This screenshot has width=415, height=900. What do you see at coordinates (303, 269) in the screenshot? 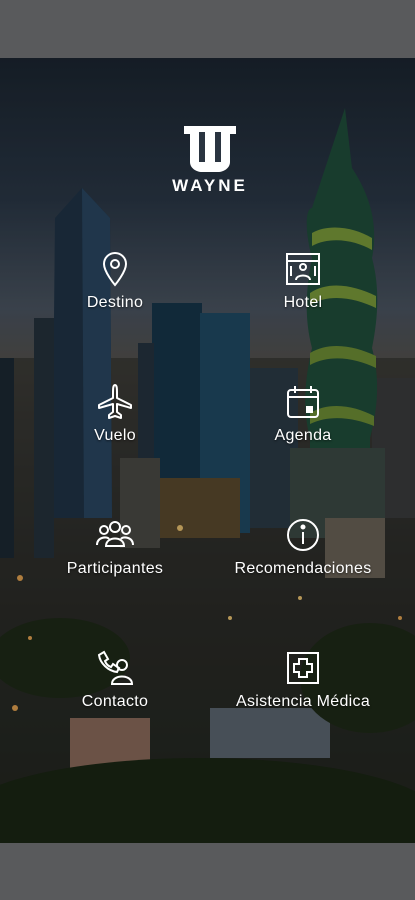
I see `hotel-icon` at bounding box center [303, 269].